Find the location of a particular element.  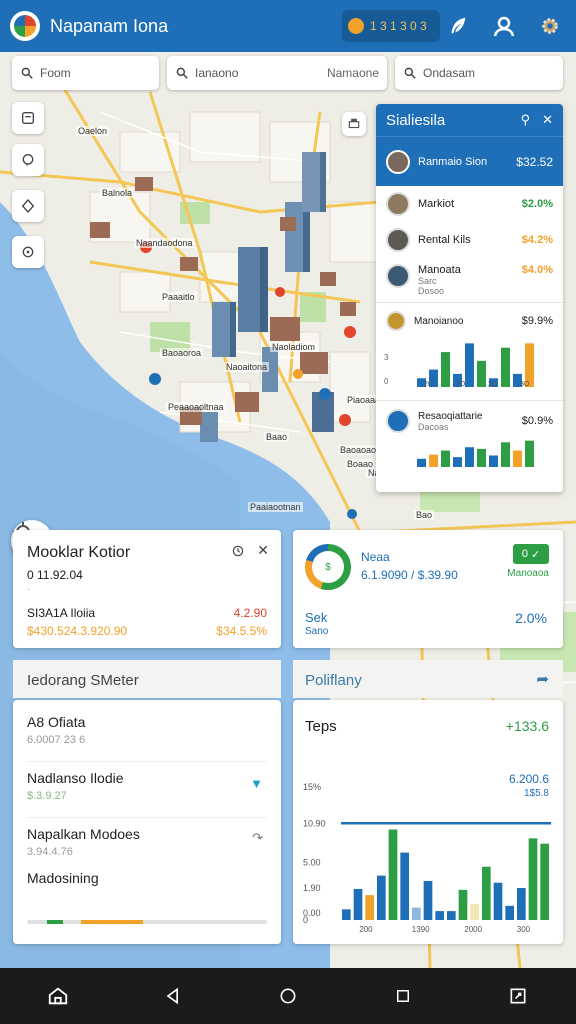

map-label: Paaiaootnan is located at coordinates (275, 507).